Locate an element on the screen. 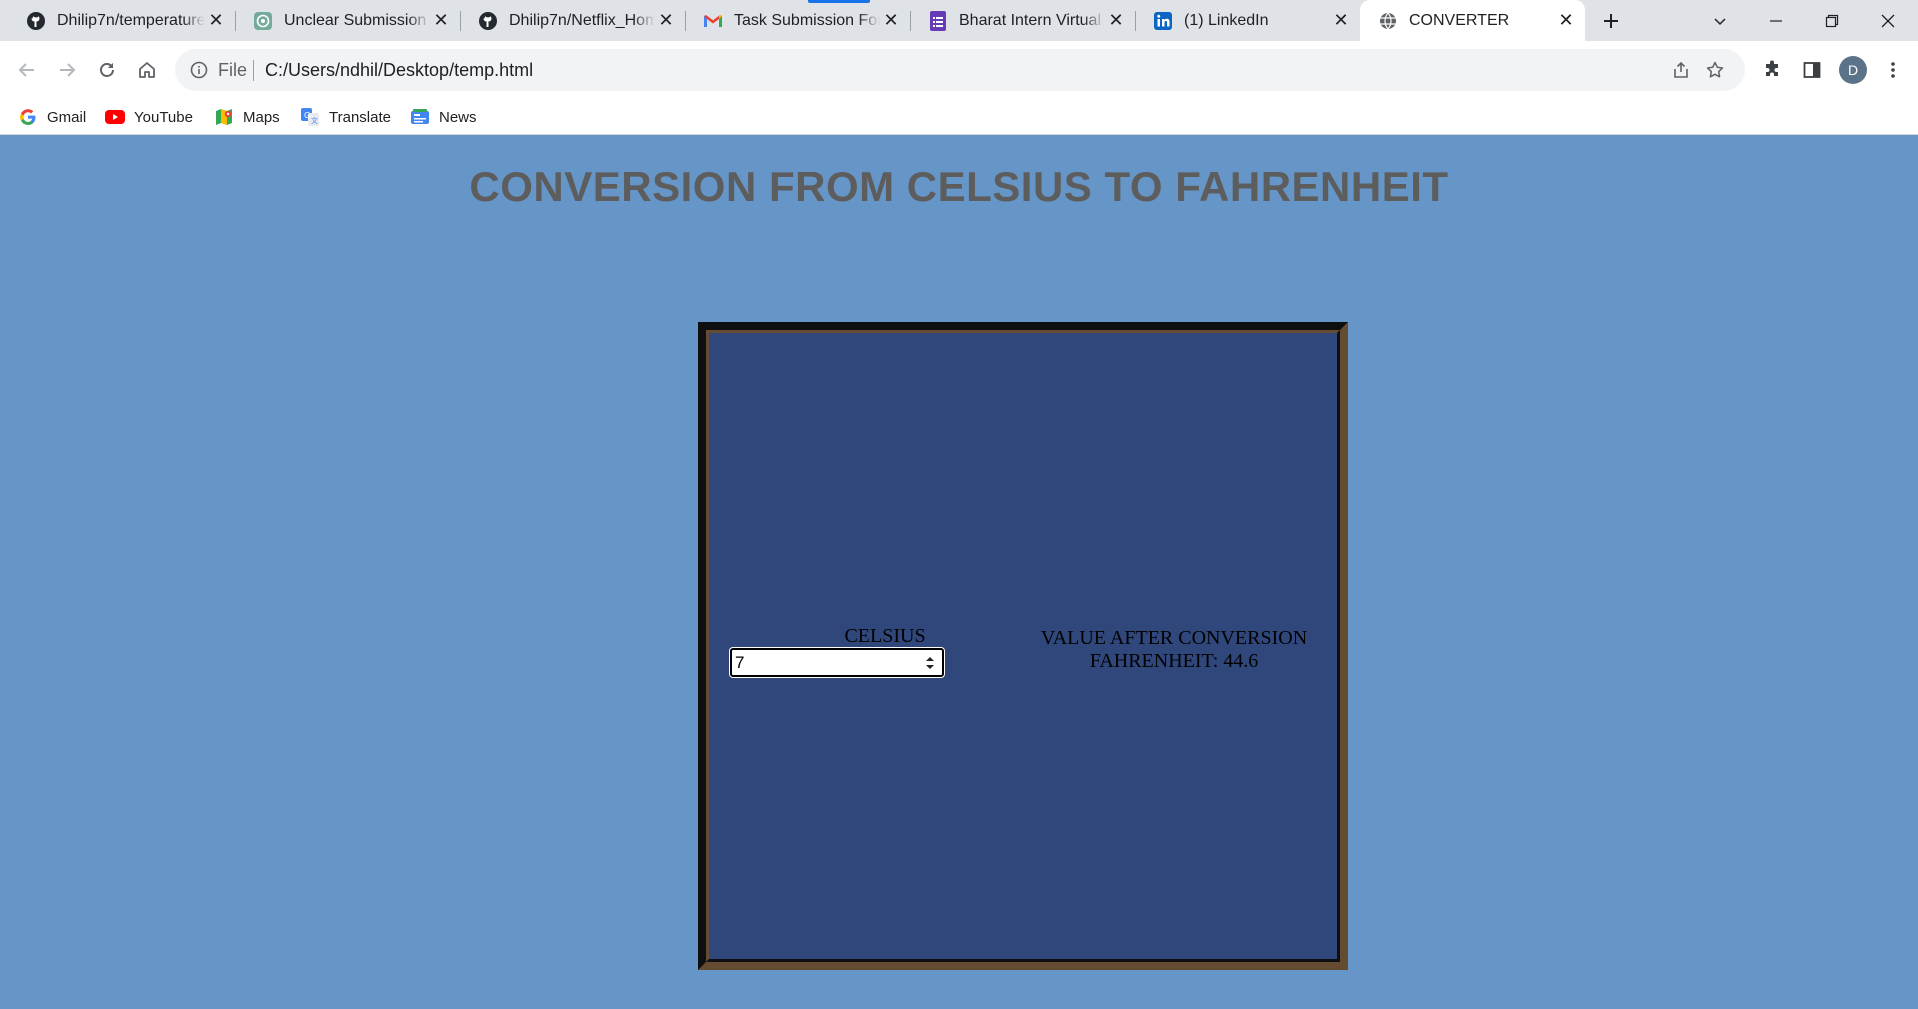 This screenshot has height=1009, width=1918. tab-linkedin: (1) LinkedIn ✕ is located at coordinates (1247, 20).